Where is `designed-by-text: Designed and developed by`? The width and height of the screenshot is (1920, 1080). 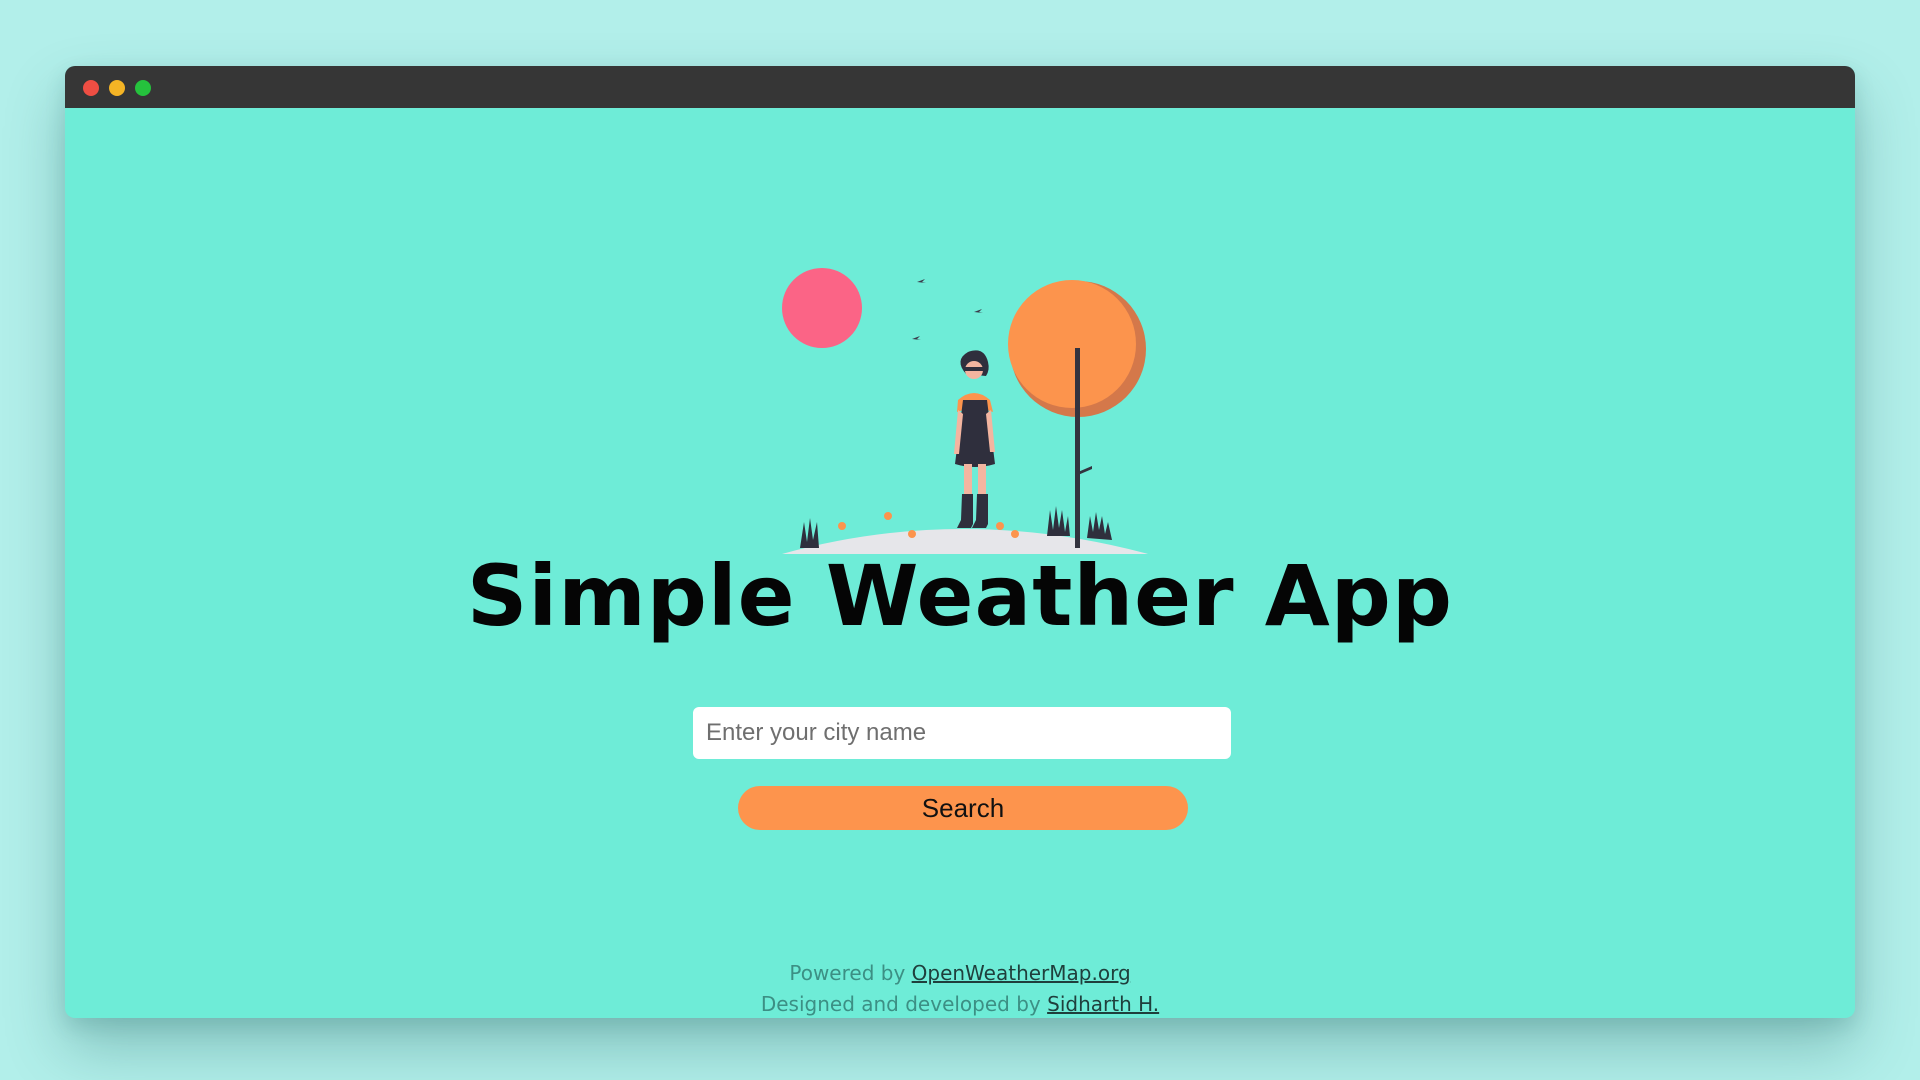 designed-by-text: Designed and developed by is located at coordinates (900, 1004).